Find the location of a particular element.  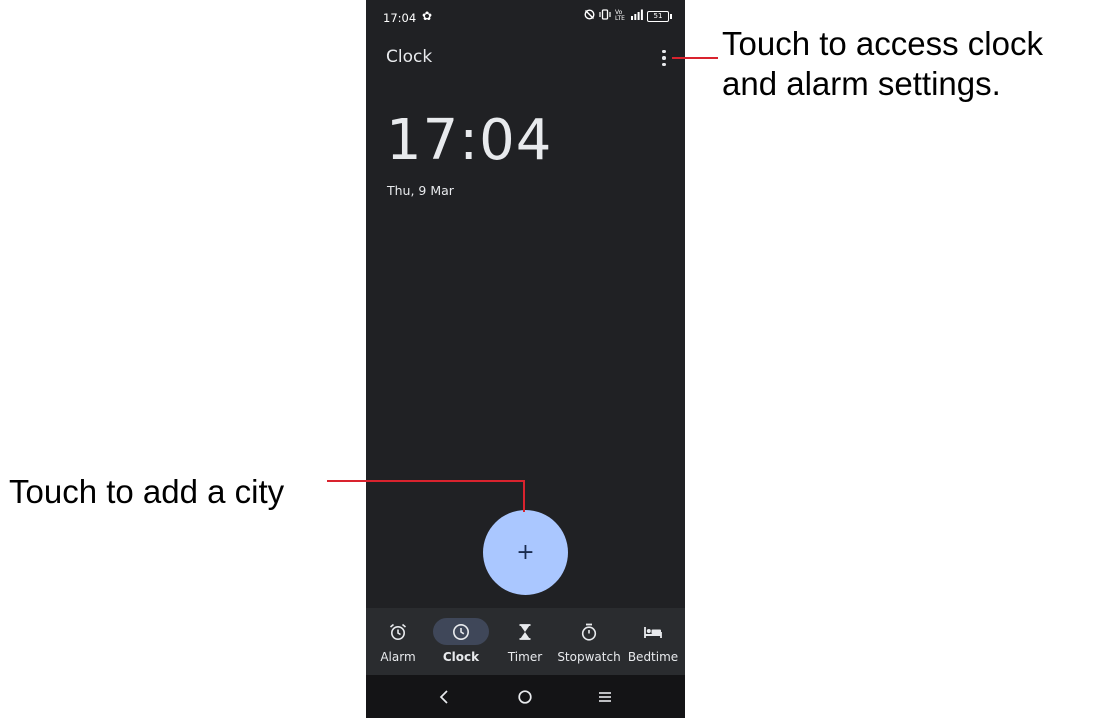

volte-label: Vo LTE is located at coordinates (620, 15).